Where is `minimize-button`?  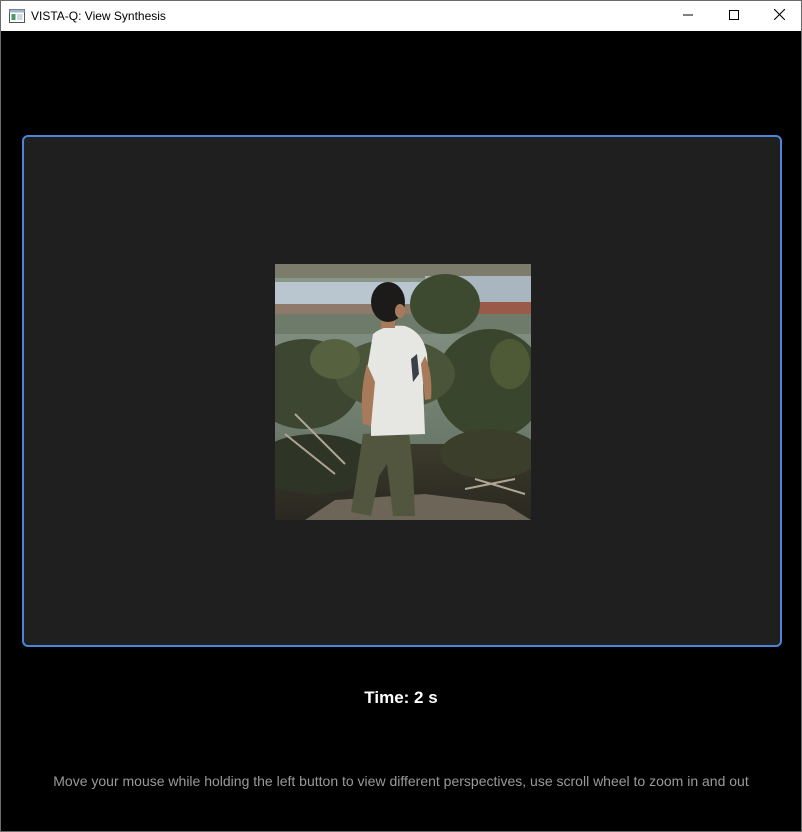 minimize-button is located at coordinates (688, 16).